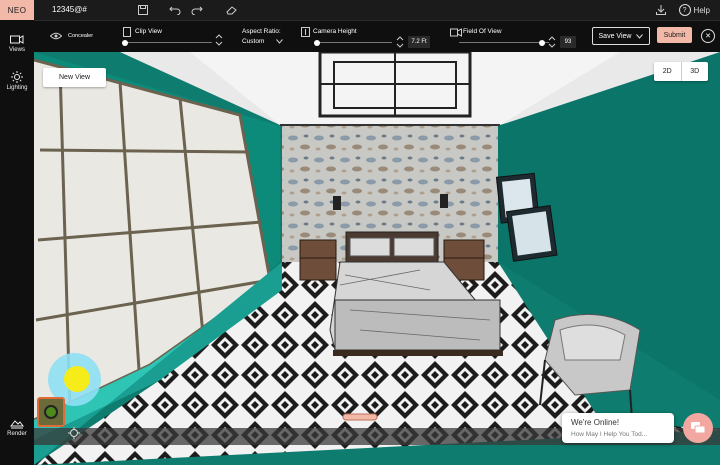  I want to click on app-logo: NEO, so click(17, 10).